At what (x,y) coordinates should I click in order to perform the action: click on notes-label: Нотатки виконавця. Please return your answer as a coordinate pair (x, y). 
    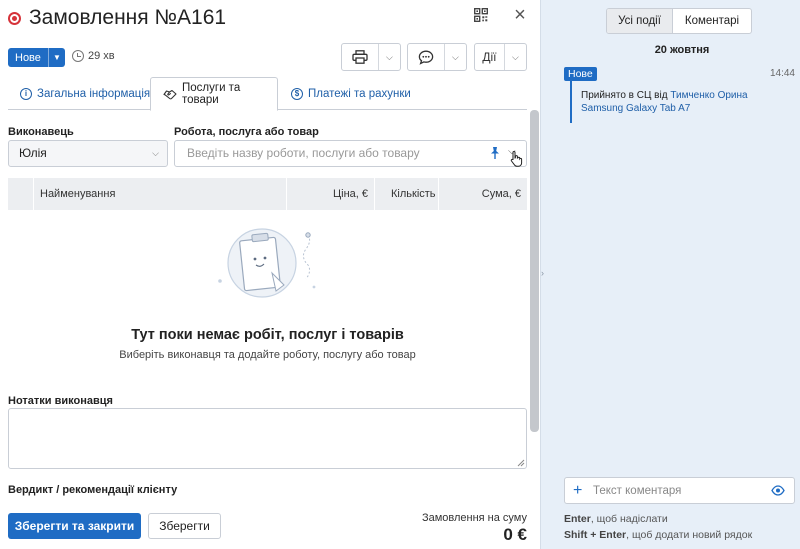
    Looking at the image, I should click on (60, 401).